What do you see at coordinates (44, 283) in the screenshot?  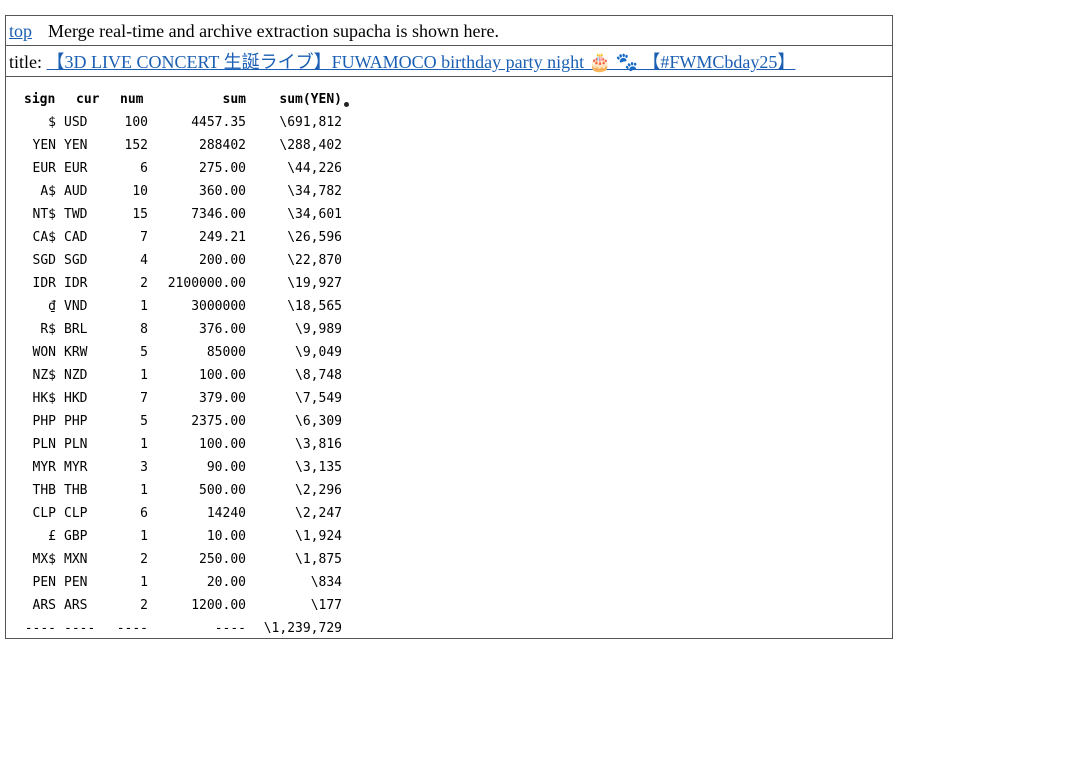 I see `cell-sign: IDR` at bounding box center [44, 283].